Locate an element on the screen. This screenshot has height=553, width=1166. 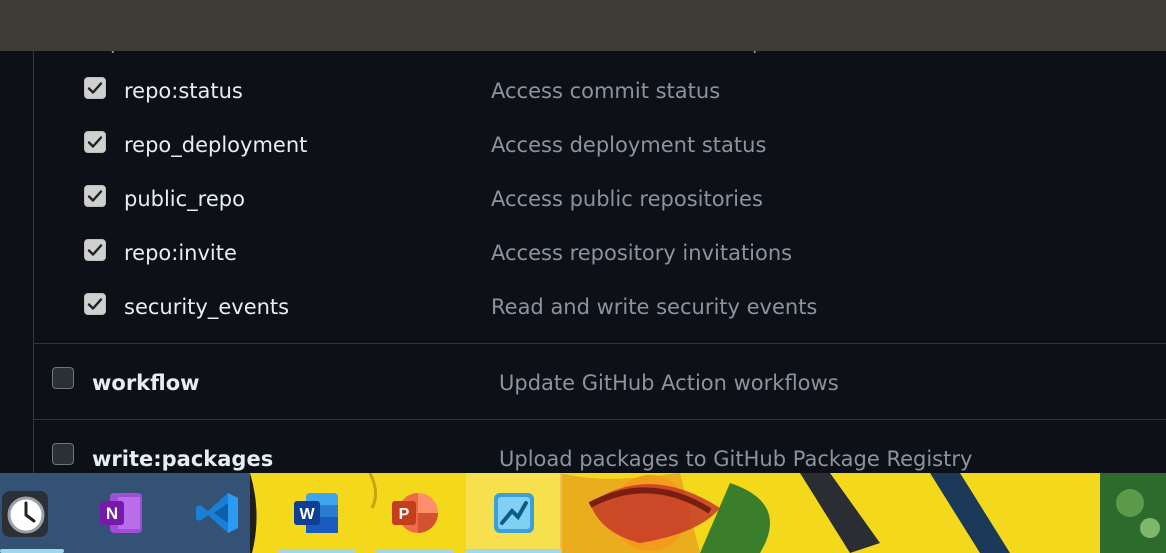
taskbar-app-vscode is located at coordinates (220, 513).